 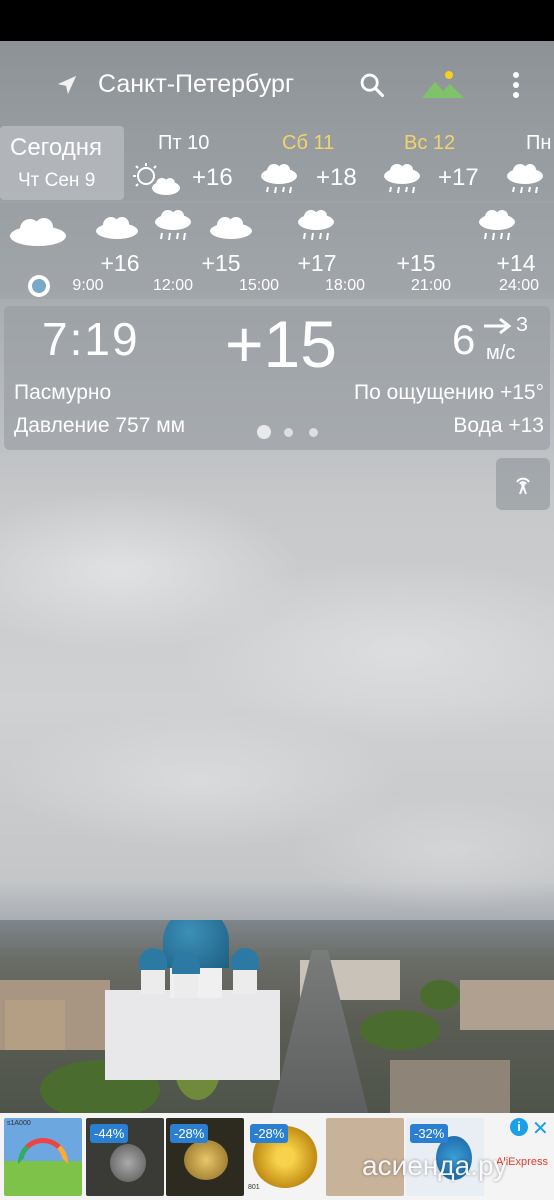 I want to click on current-time: 7:19, so click(x=91, y=339).